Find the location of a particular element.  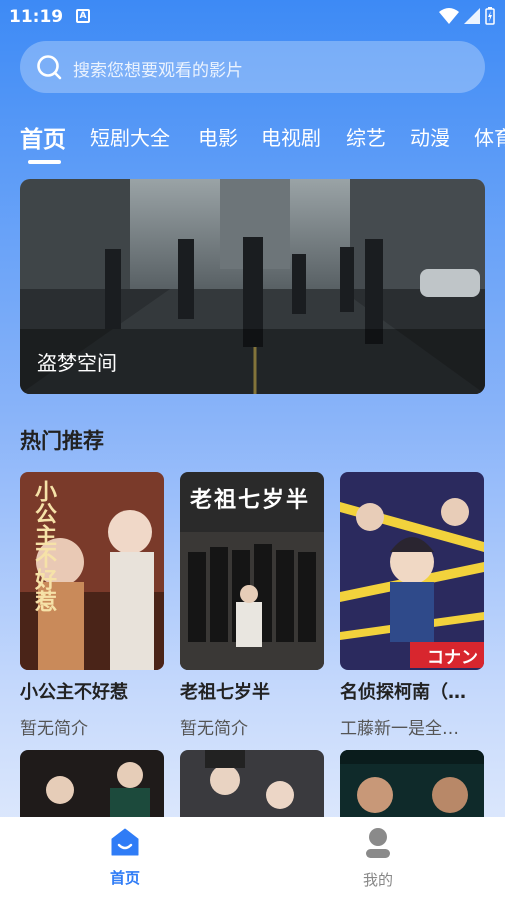

poster-title-text: 小公主不好惹 is located at coordinates (44, 546).